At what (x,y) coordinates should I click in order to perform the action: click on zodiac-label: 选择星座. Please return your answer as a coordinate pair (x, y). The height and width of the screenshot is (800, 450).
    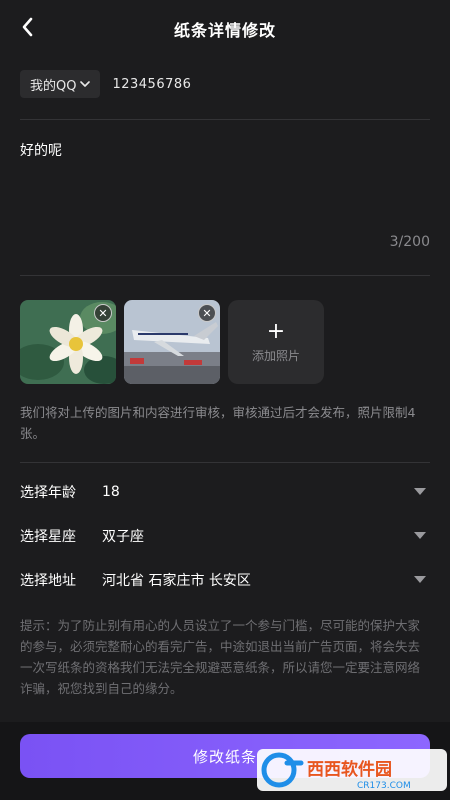
    Looking at the image, I should click on (48, 537).